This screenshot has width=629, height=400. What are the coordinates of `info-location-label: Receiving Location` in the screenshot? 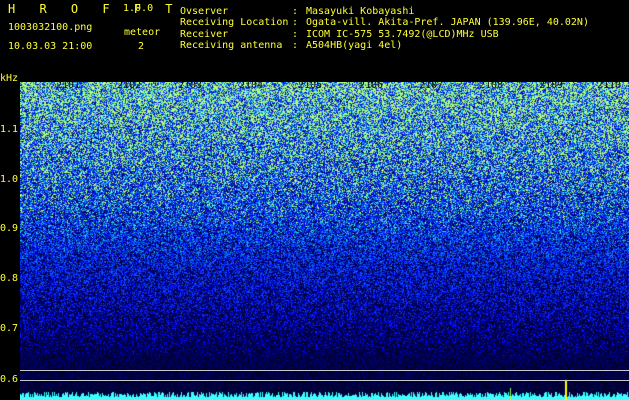 It's located at (234, 22).